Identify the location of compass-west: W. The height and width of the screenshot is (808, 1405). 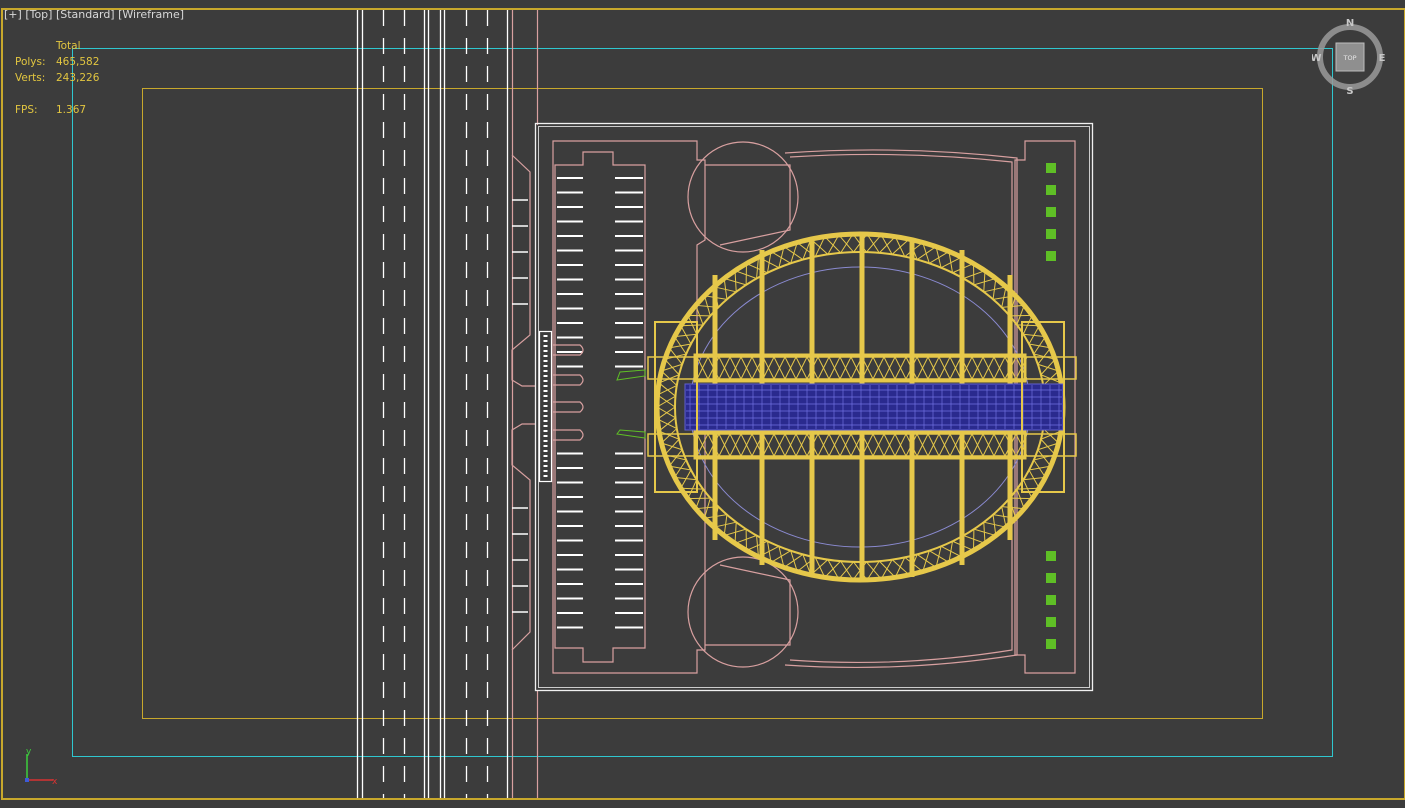
(1317, 58).